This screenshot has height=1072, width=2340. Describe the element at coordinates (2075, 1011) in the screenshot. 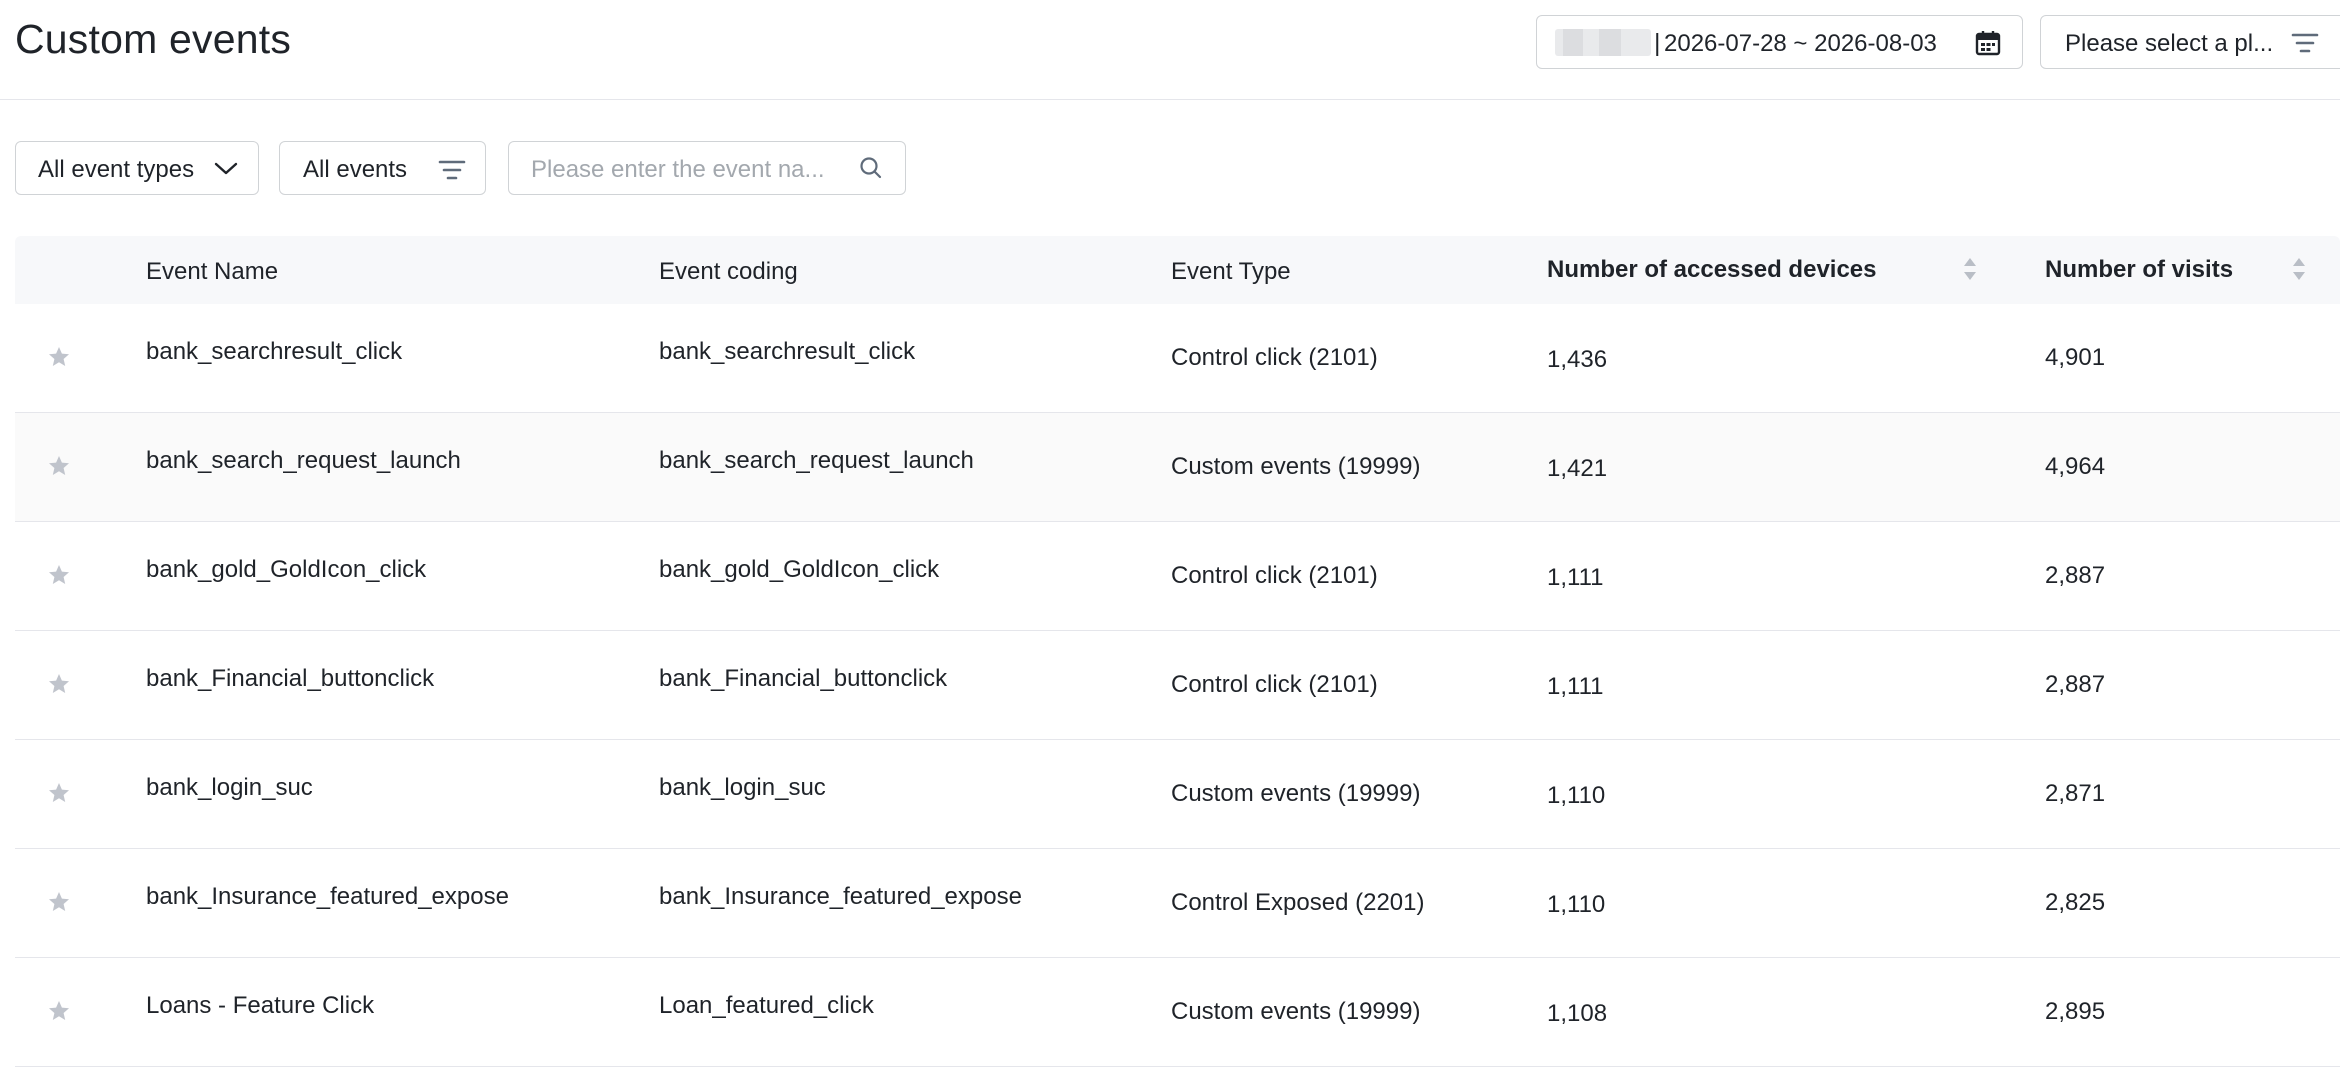

I see `visits-cell: 2,895` at that location.